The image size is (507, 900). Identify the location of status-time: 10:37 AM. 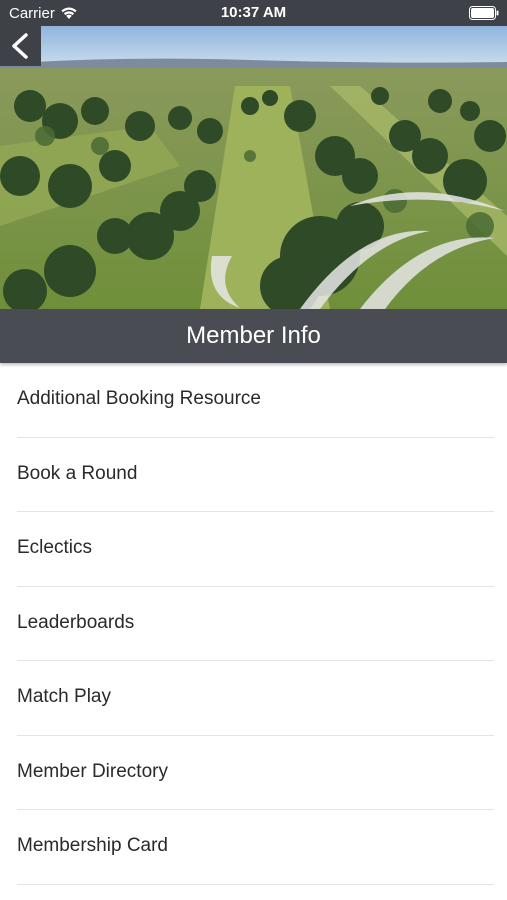
(253, 12).